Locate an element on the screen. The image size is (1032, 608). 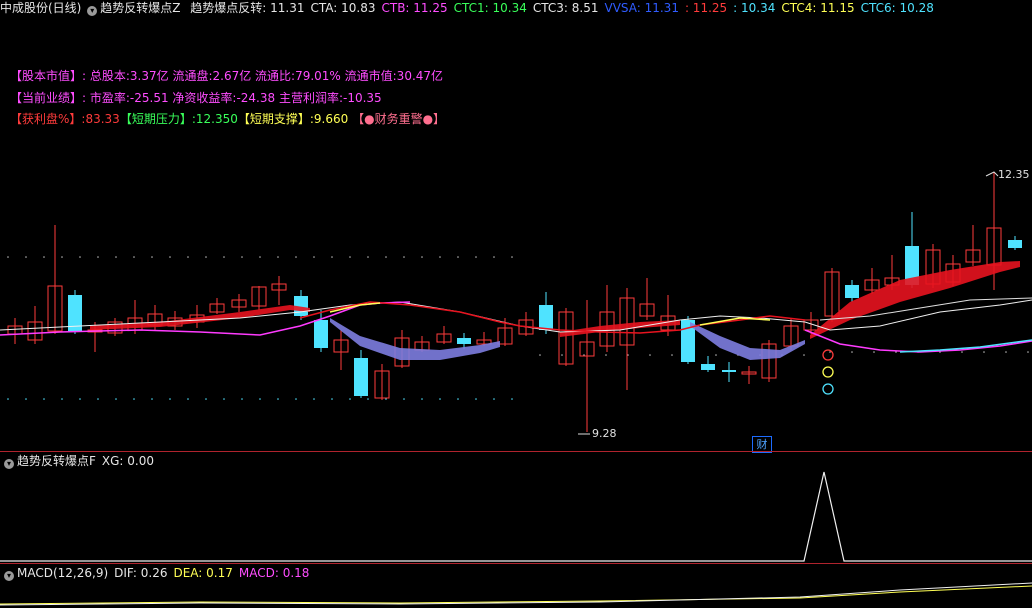
ma-cyan-line is located at coordinates (965, 346).